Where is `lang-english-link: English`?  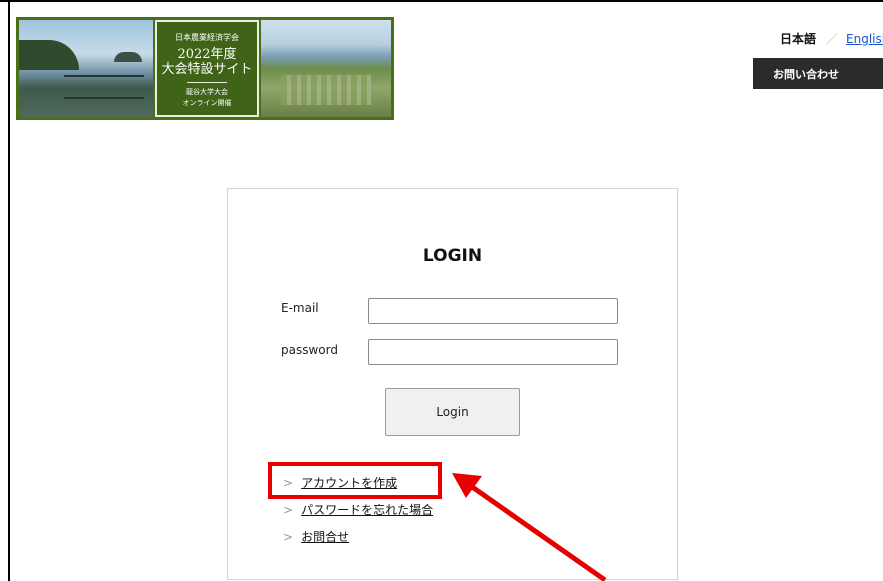
lang-english-link: English is located at coordinates (864, 39).